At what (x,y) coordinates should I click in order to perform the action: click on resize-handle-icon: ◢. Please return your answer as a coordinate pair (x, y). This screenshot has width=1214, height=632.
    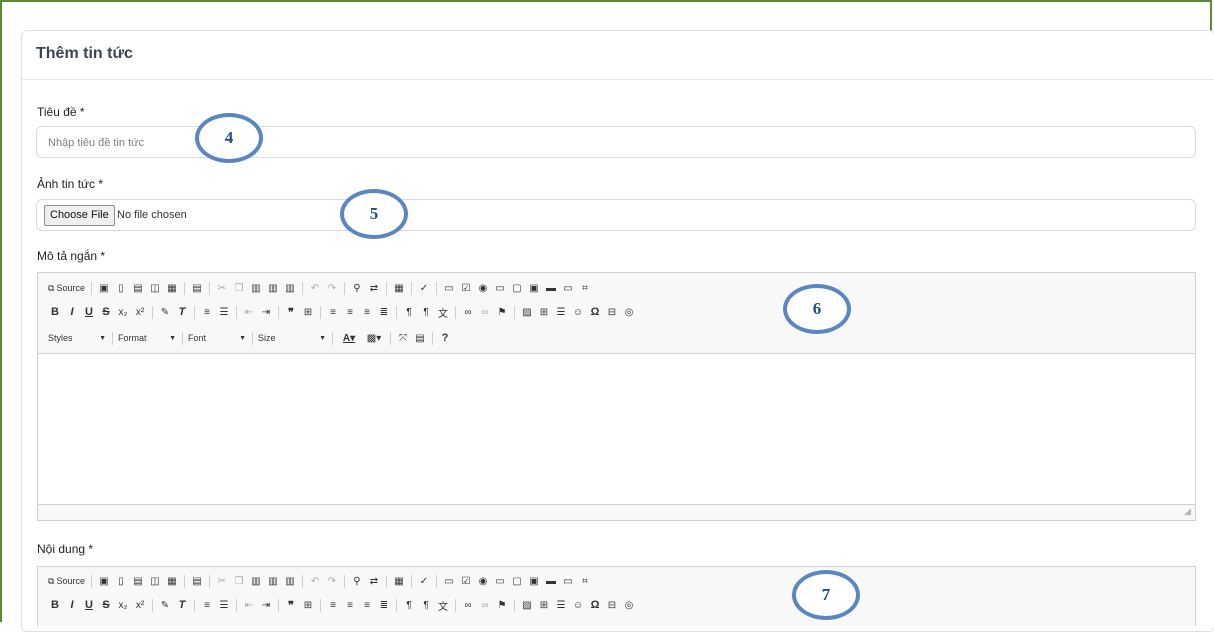
    Looking at the image, I should click on (1187, 511).